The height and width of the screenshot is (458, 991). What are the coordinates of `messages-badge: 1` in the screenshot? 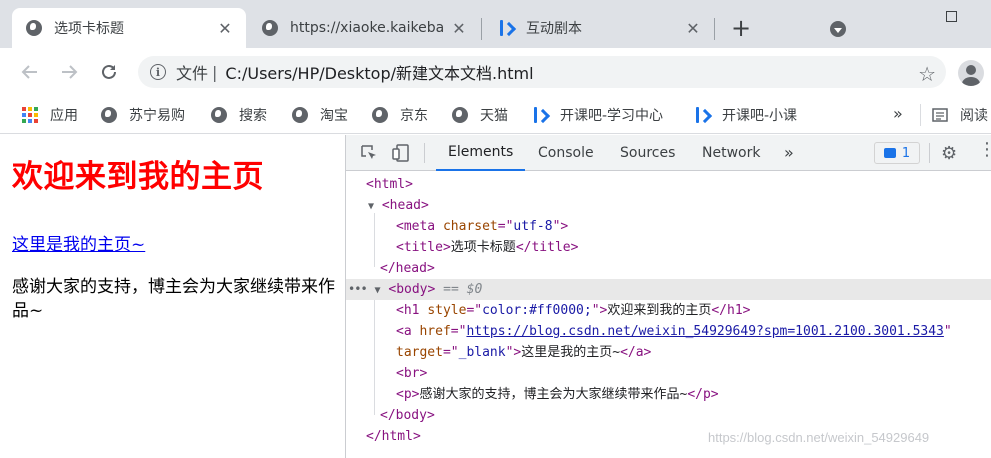 It's located at (897, 153).